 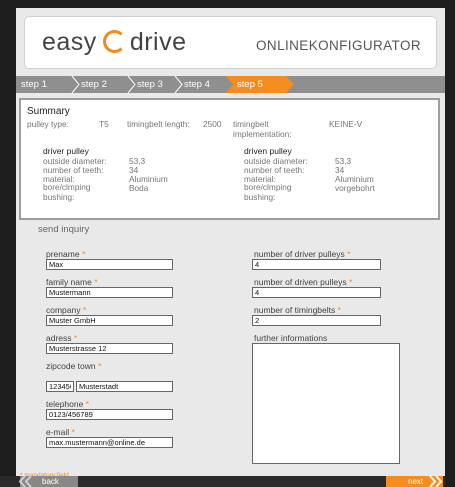 What do you see at coordinates (25, 481) in the screenshot?
I see `back-chevron-icon` at bounding box center [25, 481].